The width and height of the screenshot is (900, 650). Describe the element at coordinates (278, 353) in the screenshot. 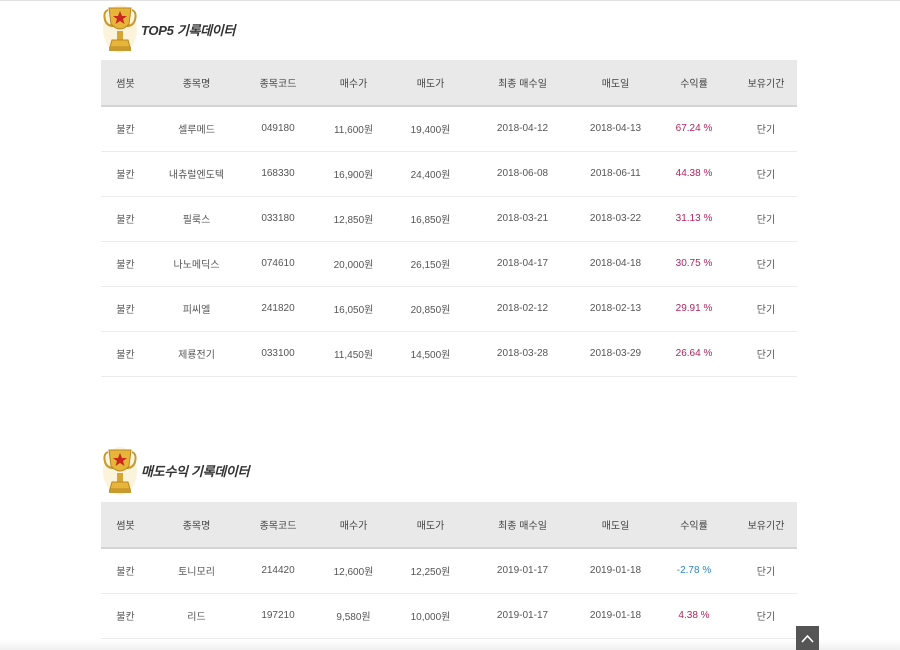

I see `cell-code: 033100` at that location.